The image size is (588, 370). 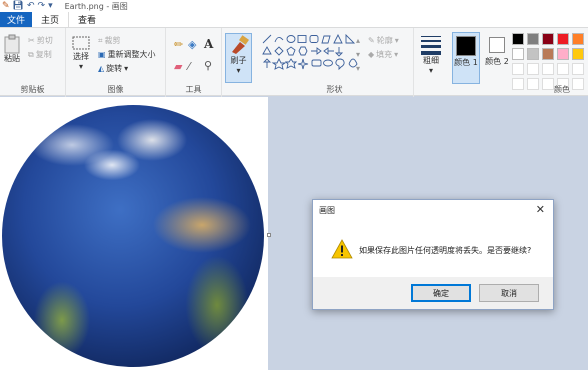 I want to click on color1-button: 颜色 1, so click(x=466, y=58).